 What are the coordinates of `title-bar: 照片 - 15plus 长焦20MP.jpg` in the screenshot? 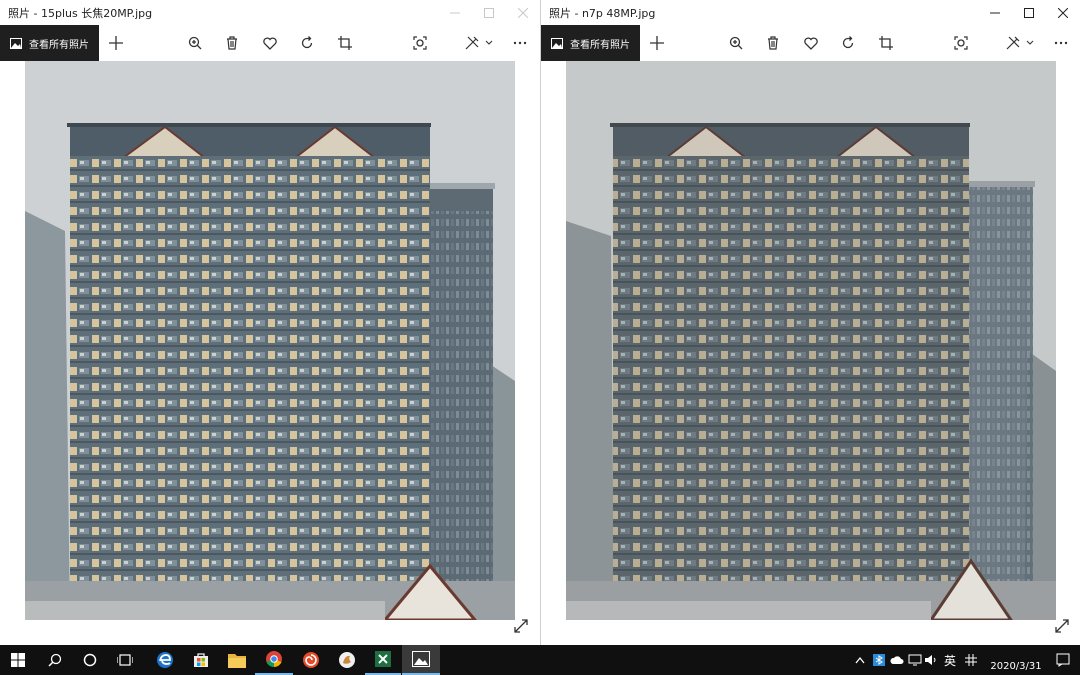 It's located at (270, 12).